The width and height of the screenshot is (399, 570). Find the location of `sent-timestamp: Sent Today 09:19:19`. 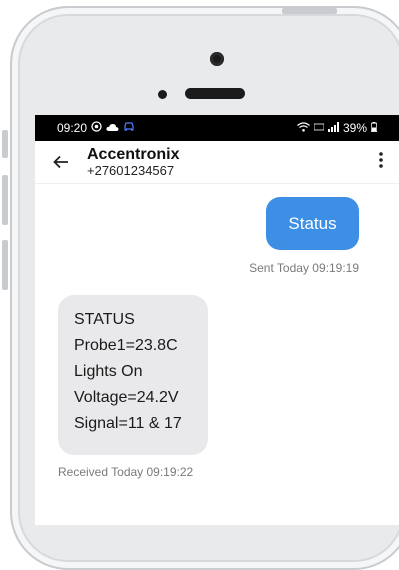

sent-timestamp: Sent Today 09:19:19 is located at coordinates (304, 268).